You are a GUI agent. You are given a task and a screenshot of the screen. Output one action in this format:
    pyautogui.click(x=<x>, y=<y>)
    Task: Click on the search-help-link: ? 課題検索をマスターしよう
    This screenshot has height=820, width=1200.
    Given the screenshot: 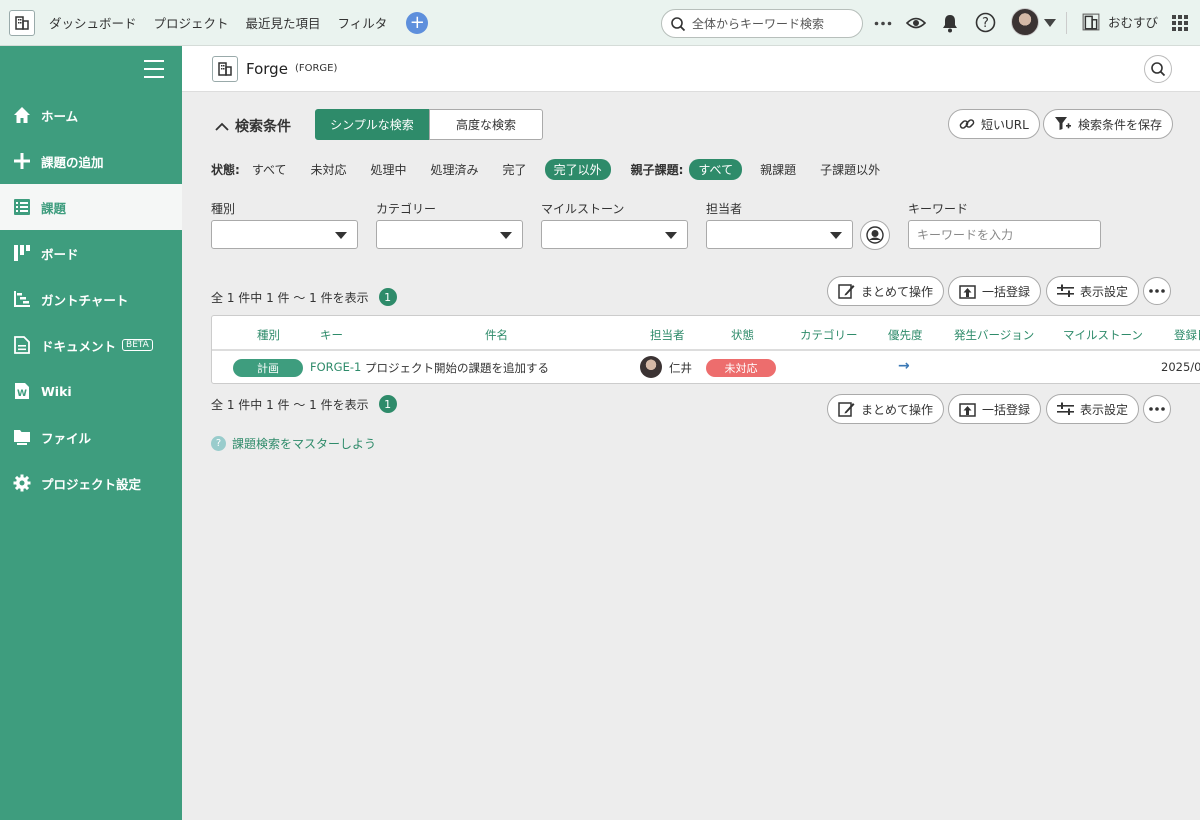 What is the action you would take?
    pyautogui.click(x=293, y=443)
    